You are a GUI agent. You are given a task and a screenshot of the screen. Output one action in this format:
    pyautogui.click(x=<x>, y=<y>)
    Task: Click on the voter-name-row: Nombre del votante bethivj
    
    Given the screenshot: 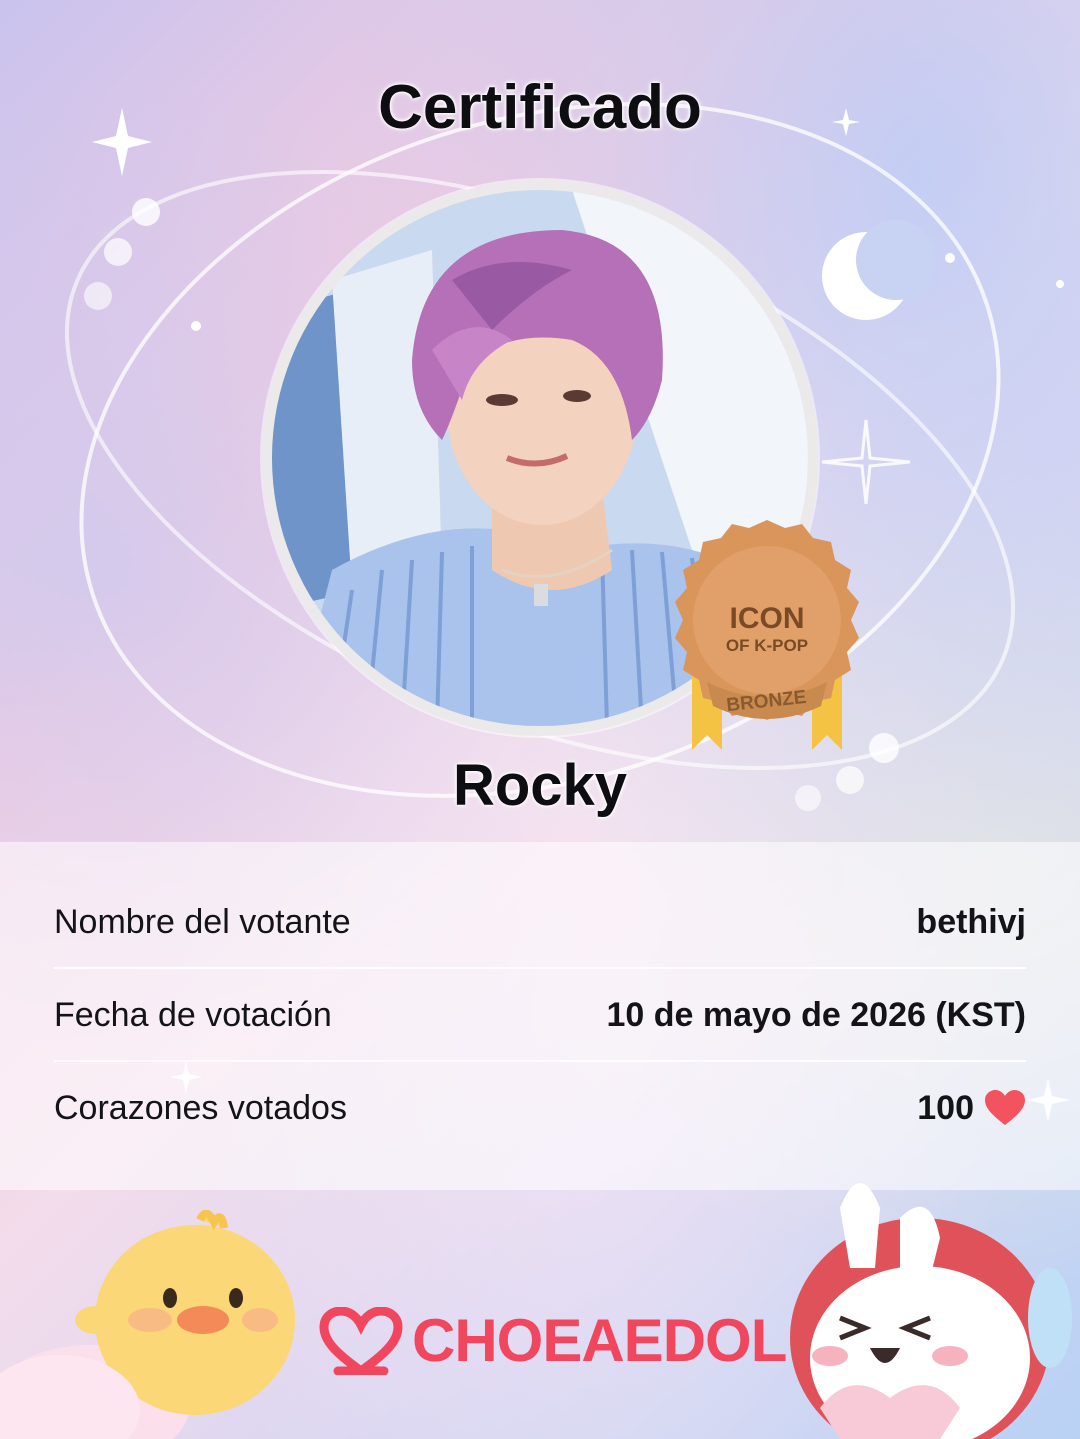 What is the action you would take?
    pyautogui.click(x=540, y=922)
    